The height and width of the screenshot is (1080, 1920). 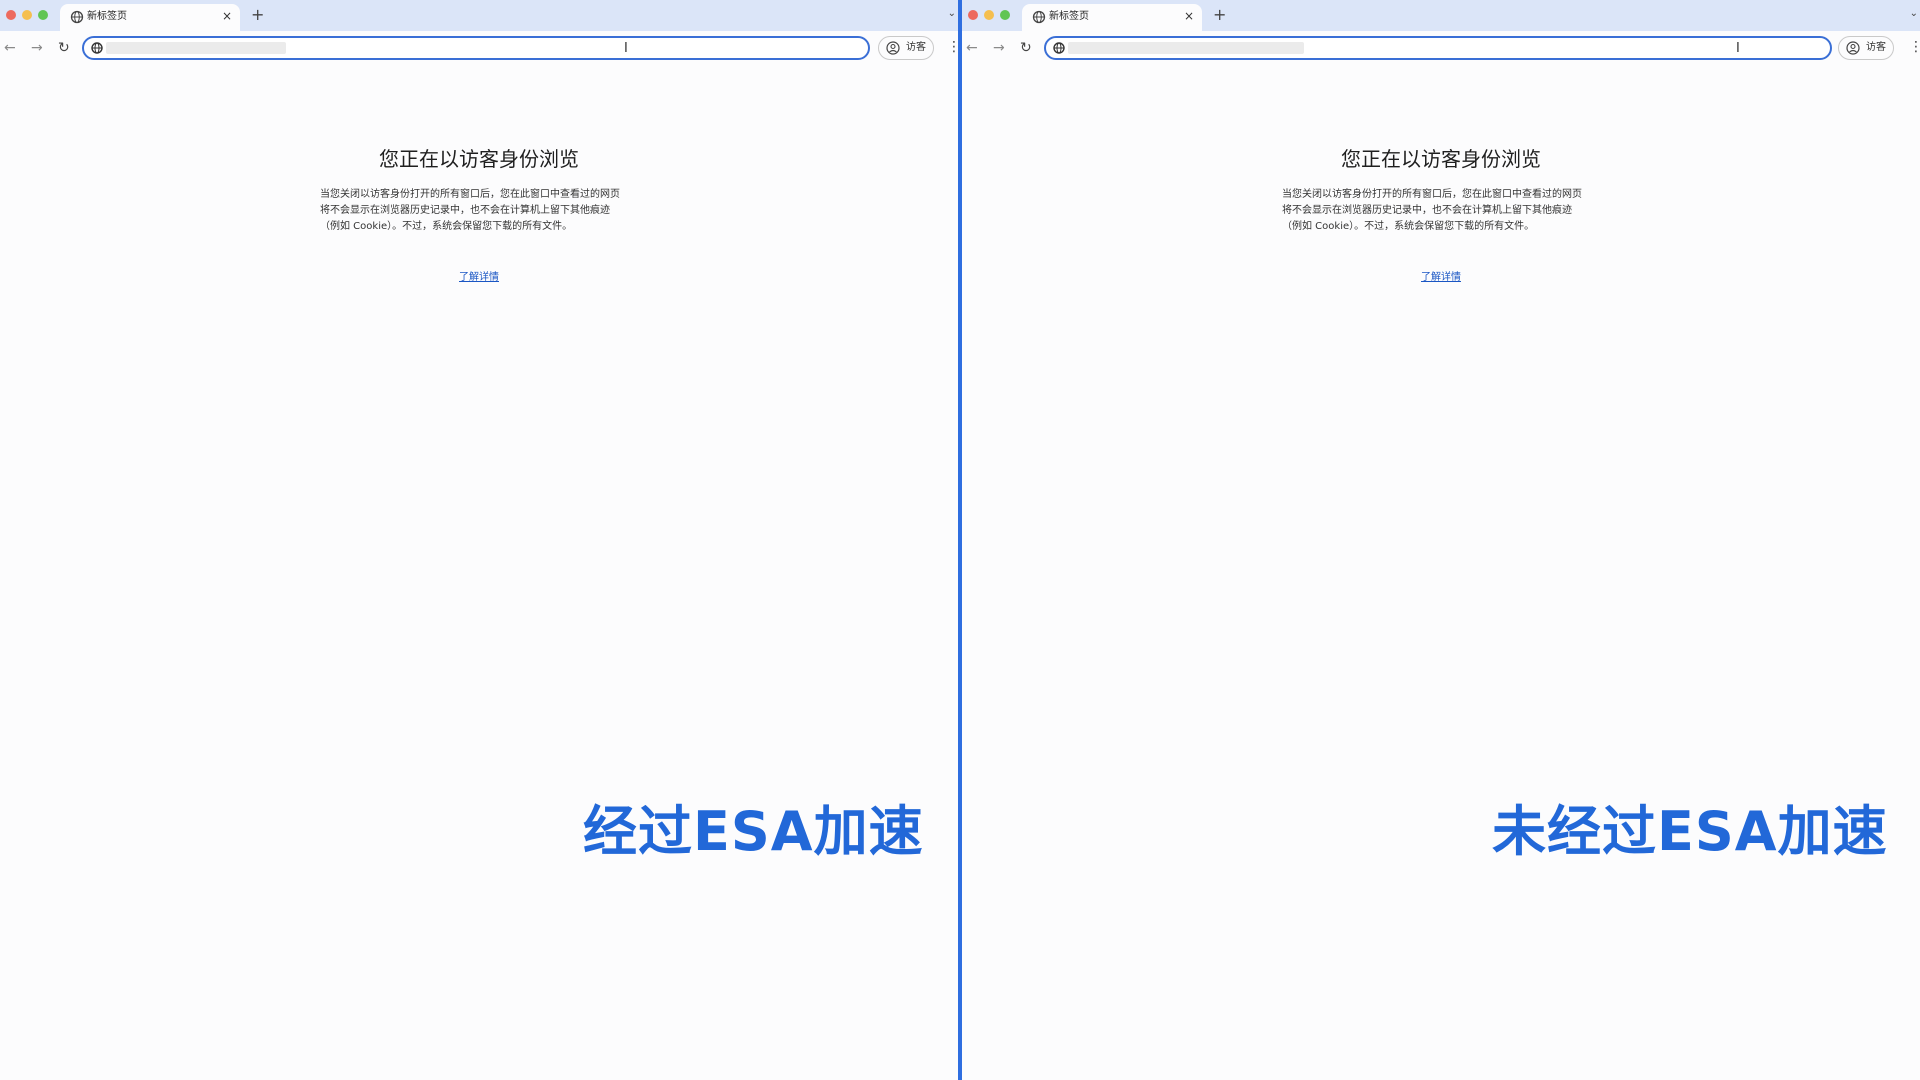 I want to click on overlay-caption: 未经过ESA加速, so click(x=1690, y=831).